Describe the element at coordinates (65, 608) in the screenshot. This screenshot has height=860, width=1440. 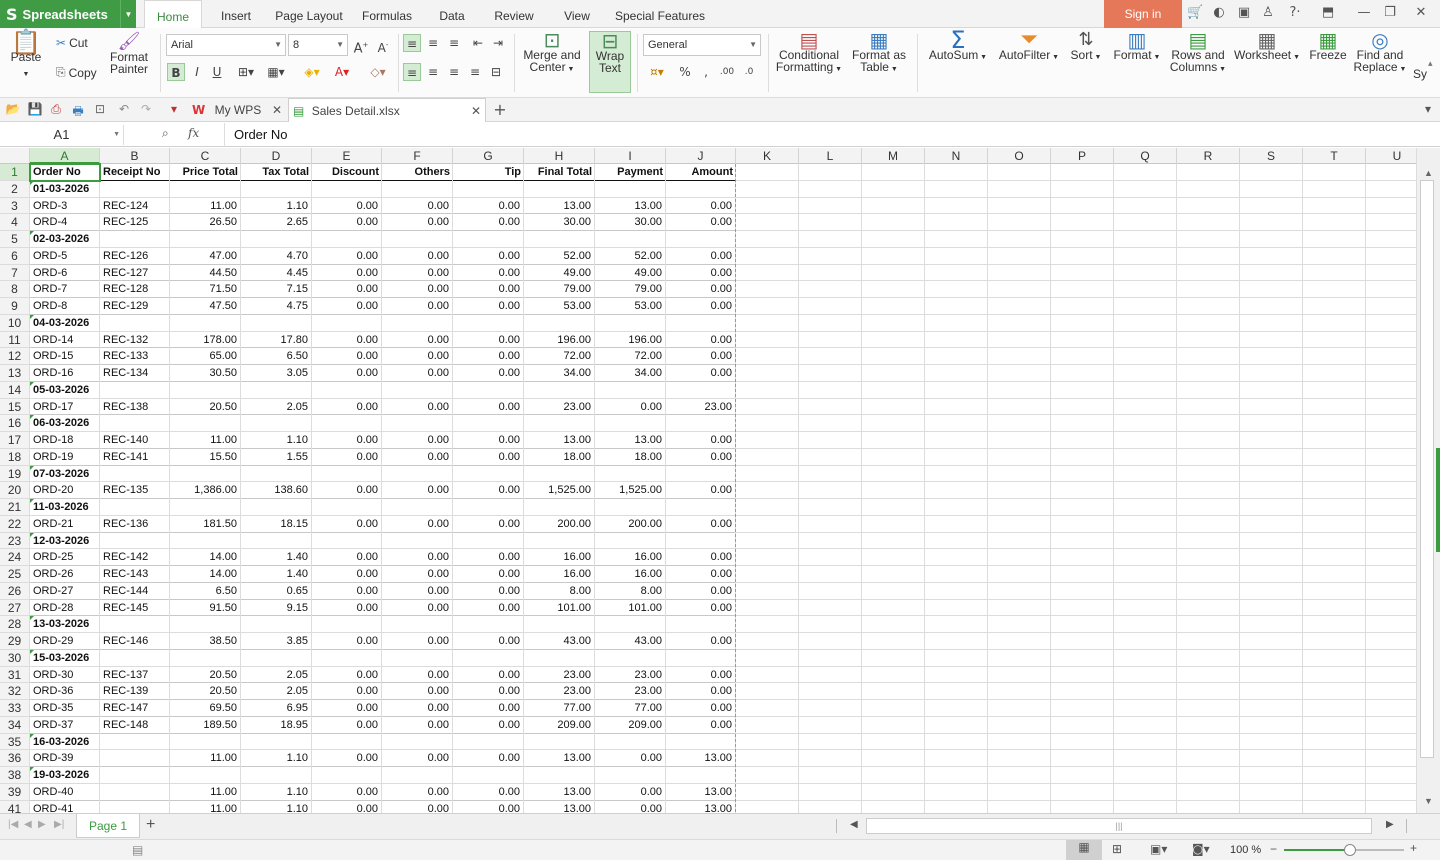
I see `data-cell: ORD-28` at that location.